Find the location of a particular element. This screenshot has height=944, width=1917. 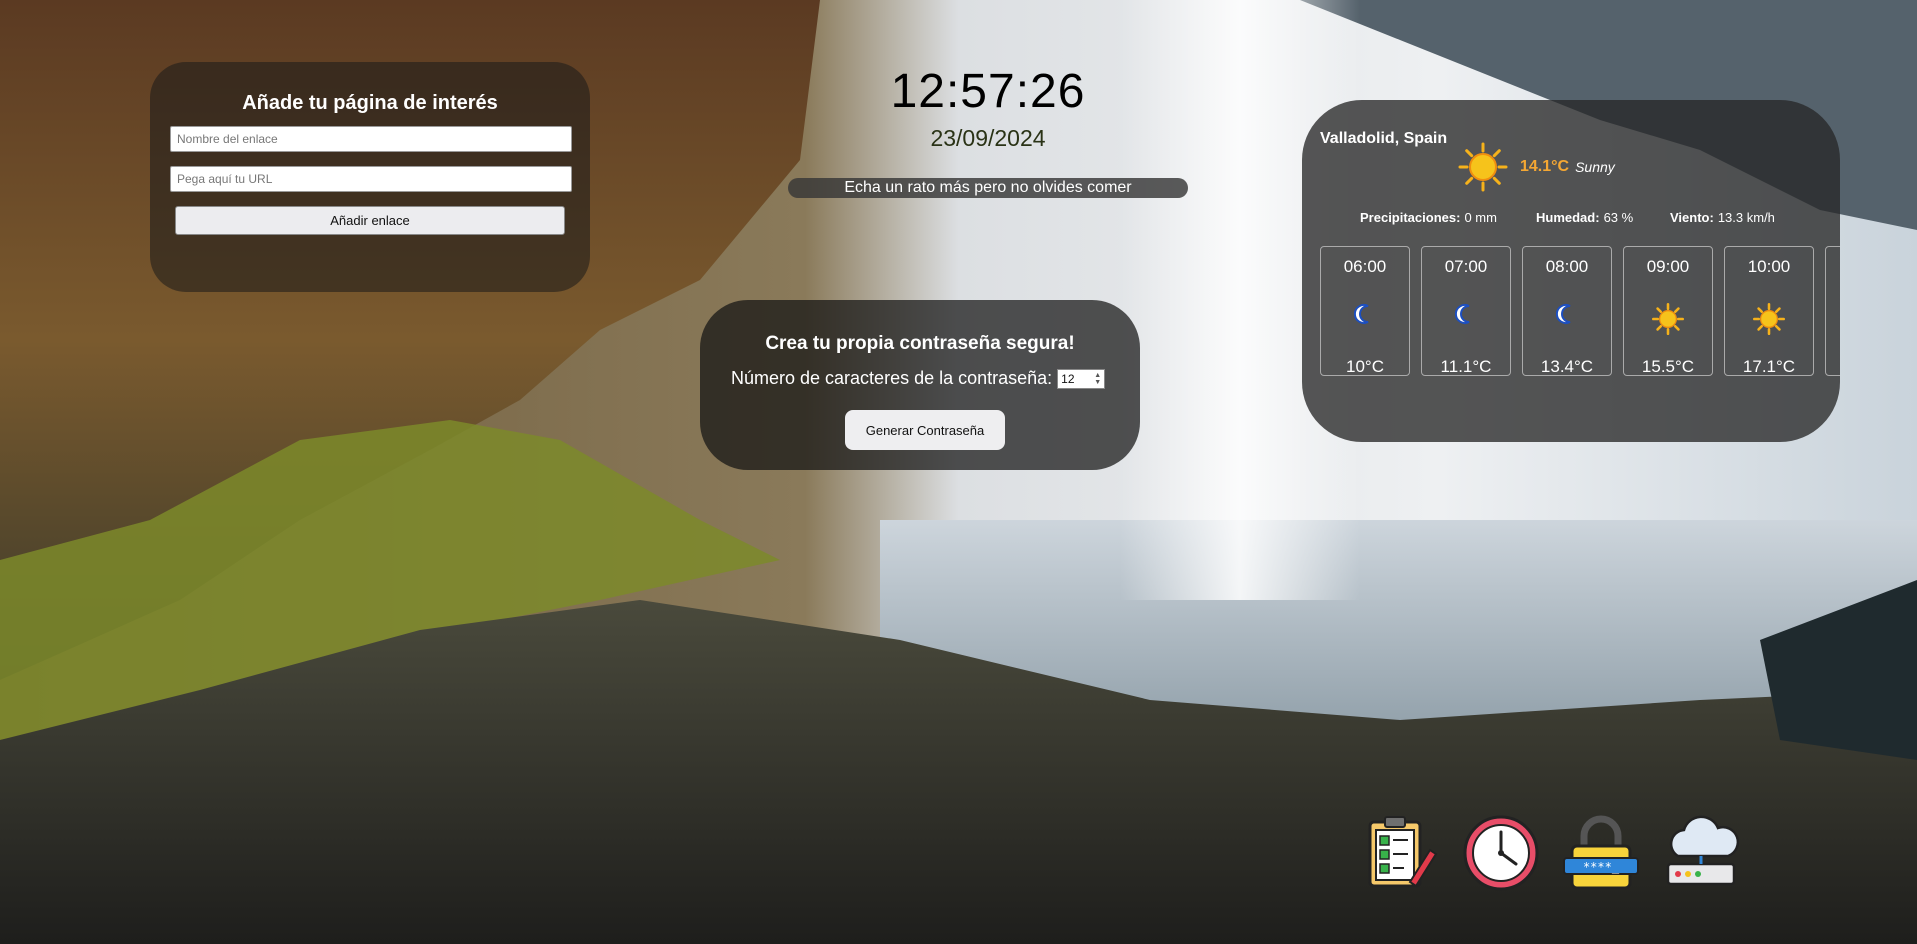

weather-location: Valladolid, Spain is located at coordinates (1384, 138).